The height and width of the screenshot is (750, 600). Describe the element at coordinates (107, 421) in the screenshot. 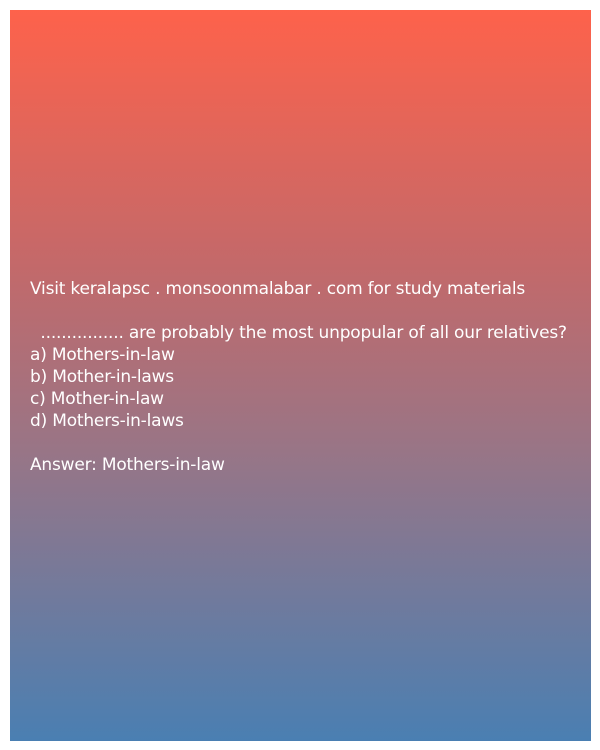

I see `option-d: d) Mothers-in-laws` at that location.